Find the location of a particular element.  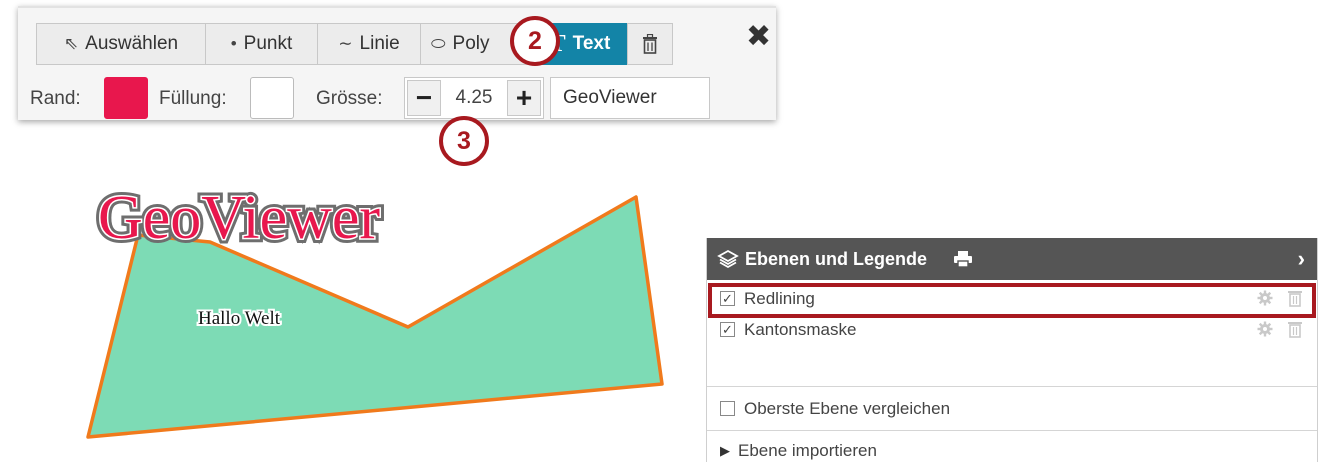

delete-drawing-button is located at coordinates (650, 44).